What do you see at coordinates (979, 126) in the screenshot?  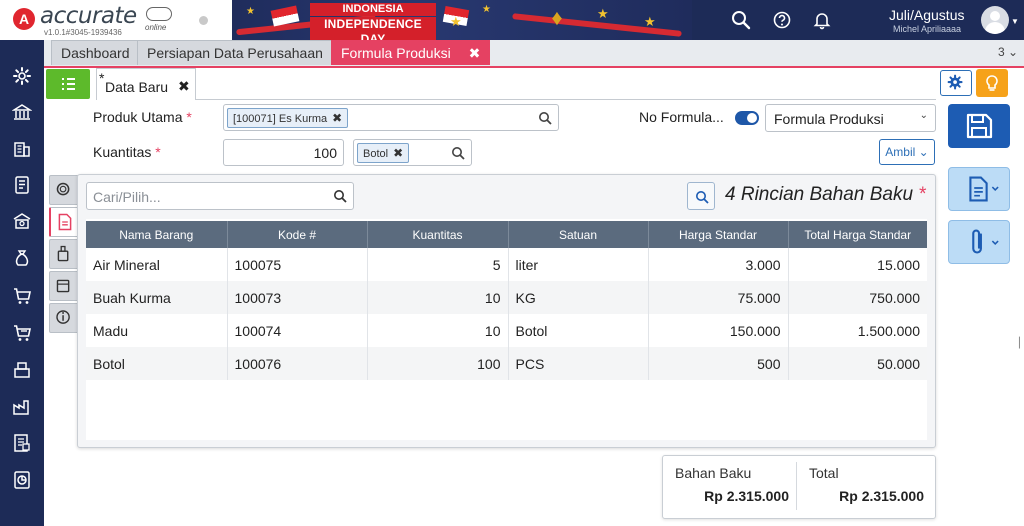 I see `save-button` at bounding box center [979, 126].